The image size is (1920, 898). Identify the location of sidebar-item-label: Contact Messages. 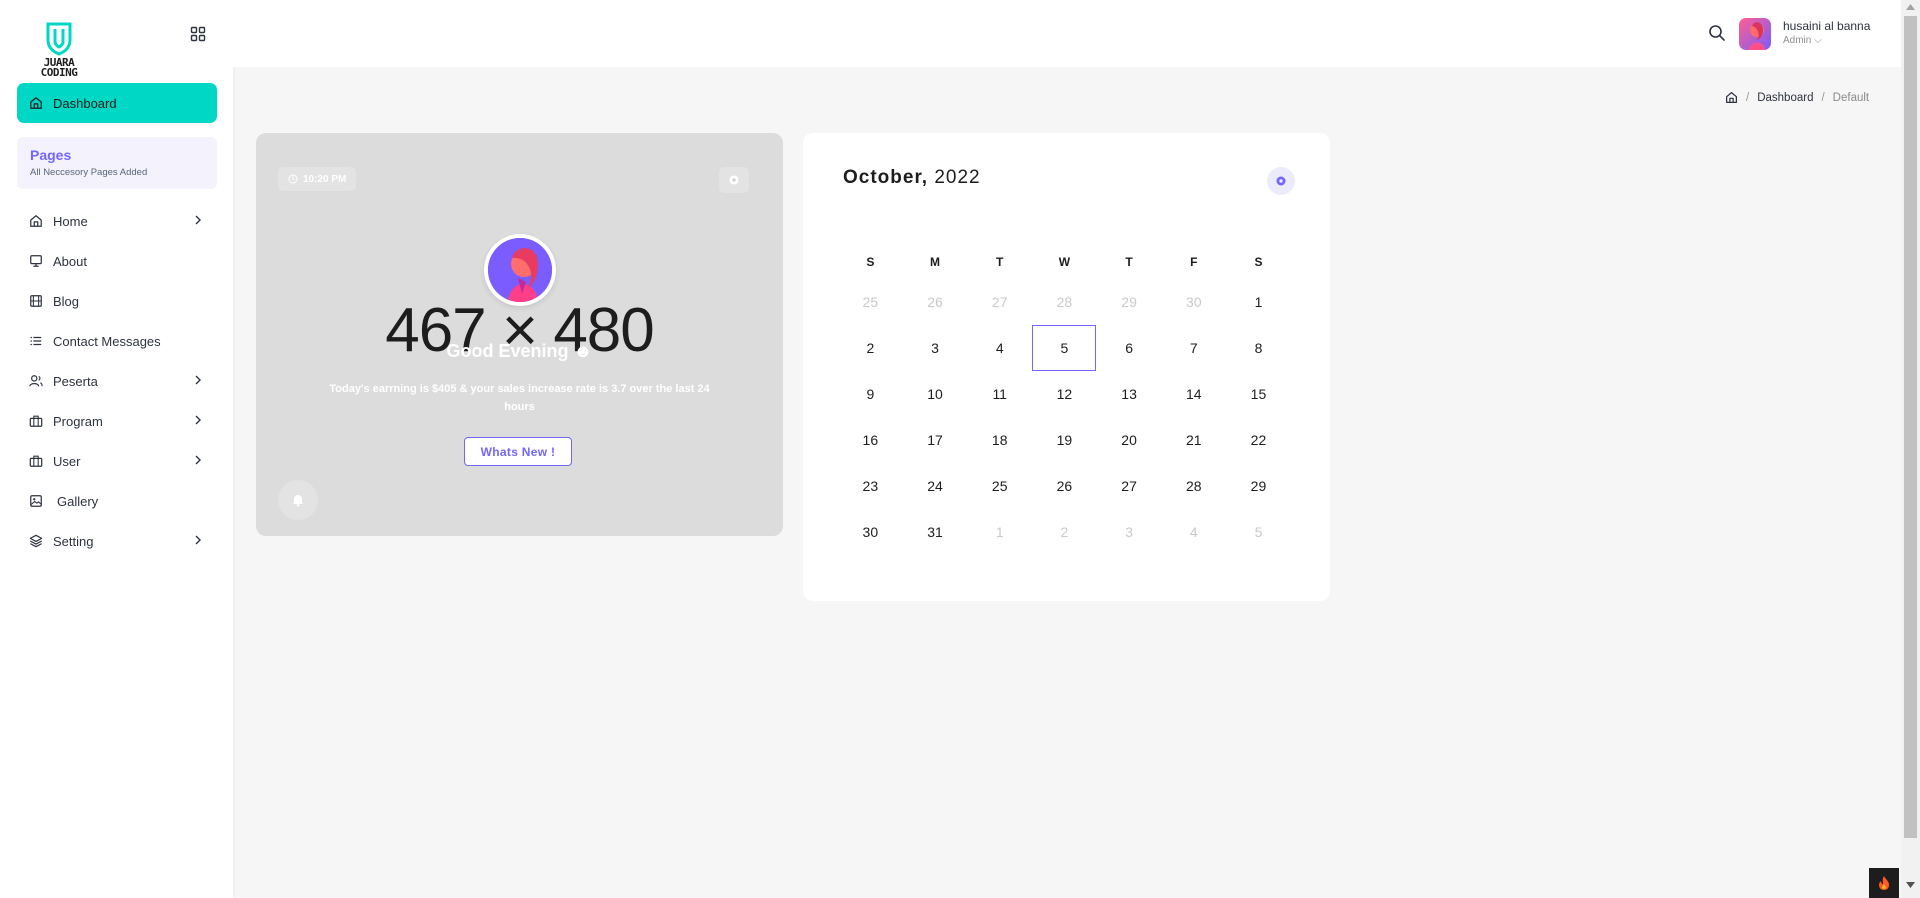
(107, 341).